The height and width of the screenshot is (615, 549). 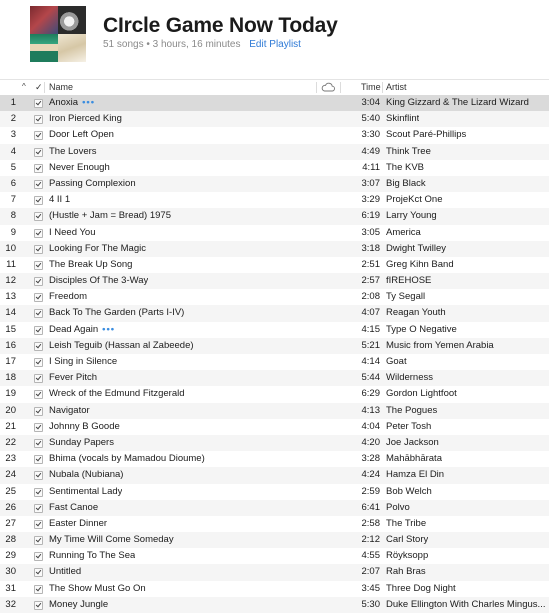 What do you see at coordinates (24, 86) in the screenshot?
I see `sort-ascending-icon: ^` at bounding box center [24, 86].